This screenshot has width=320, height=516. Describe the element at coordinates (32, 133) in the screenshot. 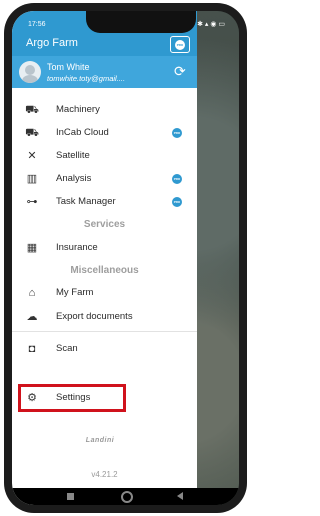

I see `tractor-cloud-icon: ⛟` at that location.